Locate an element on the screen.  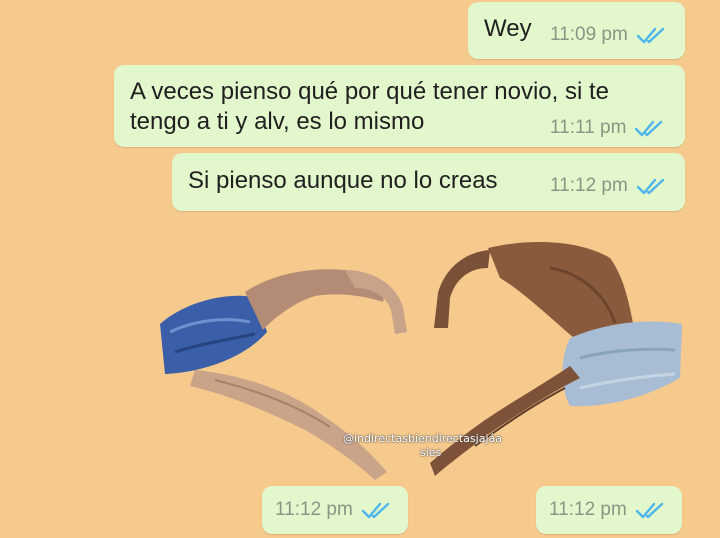
outgoing-message: Si pienso aunque no lo creas 11:12 pm is located at coordinates (428, 182).